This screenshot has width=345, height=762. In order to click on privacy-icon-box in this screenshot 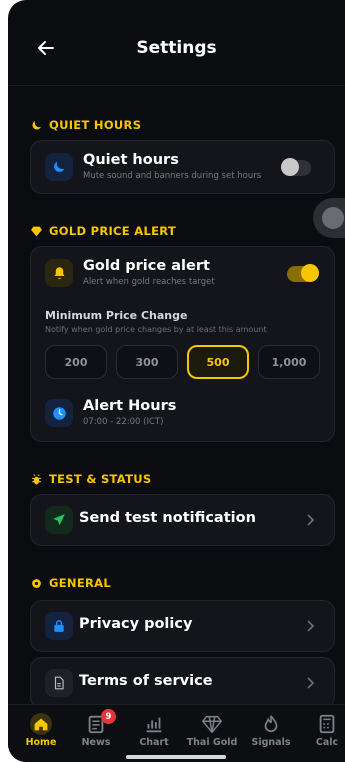, I will do `click(59, 626)`.